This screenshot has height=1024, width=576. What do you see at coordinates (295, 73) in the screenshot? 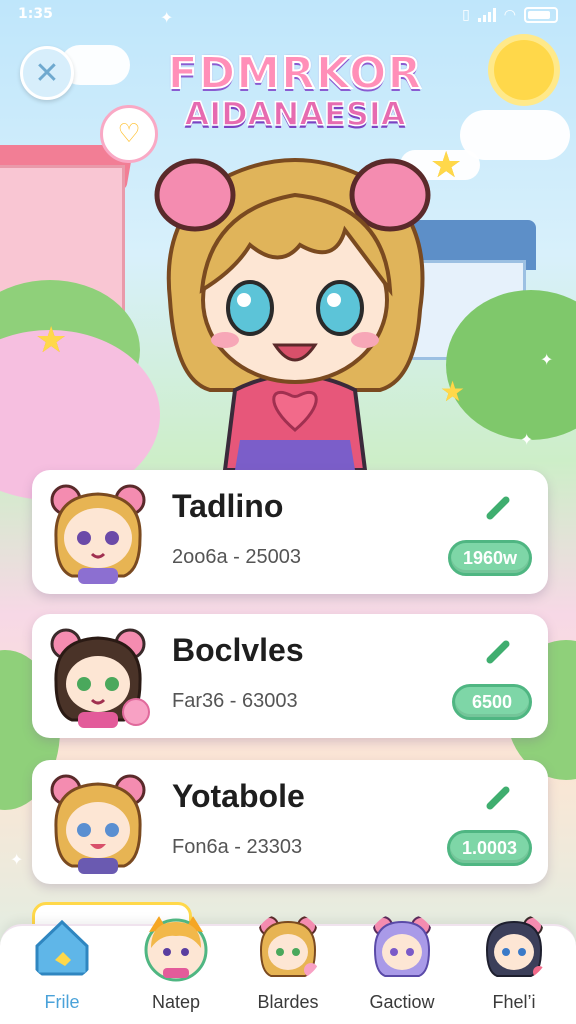
I see `title-line-1: FDMRKOR` at bounding box center [295, 73].